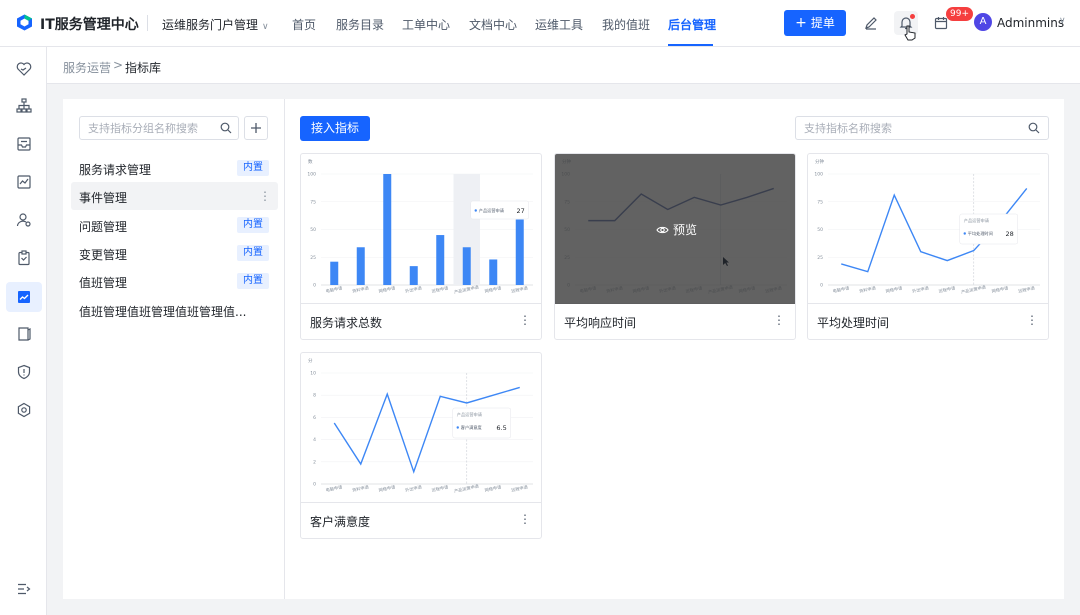 The height and width of the screenshot is (615, 1080). I want to click on avatar: A, so click(983, 22).